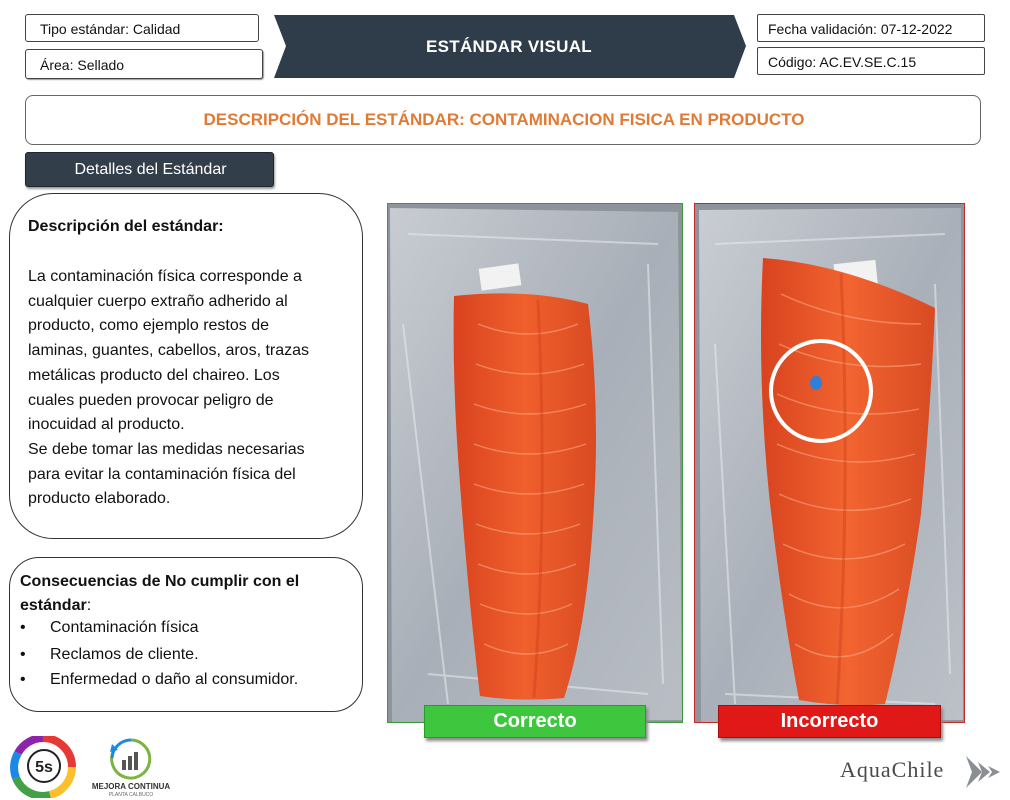 Image resolution: width=1010 pixels, height=800 pixels. I want to click on consequences-heading-line2: estándar, so click(53, 605).